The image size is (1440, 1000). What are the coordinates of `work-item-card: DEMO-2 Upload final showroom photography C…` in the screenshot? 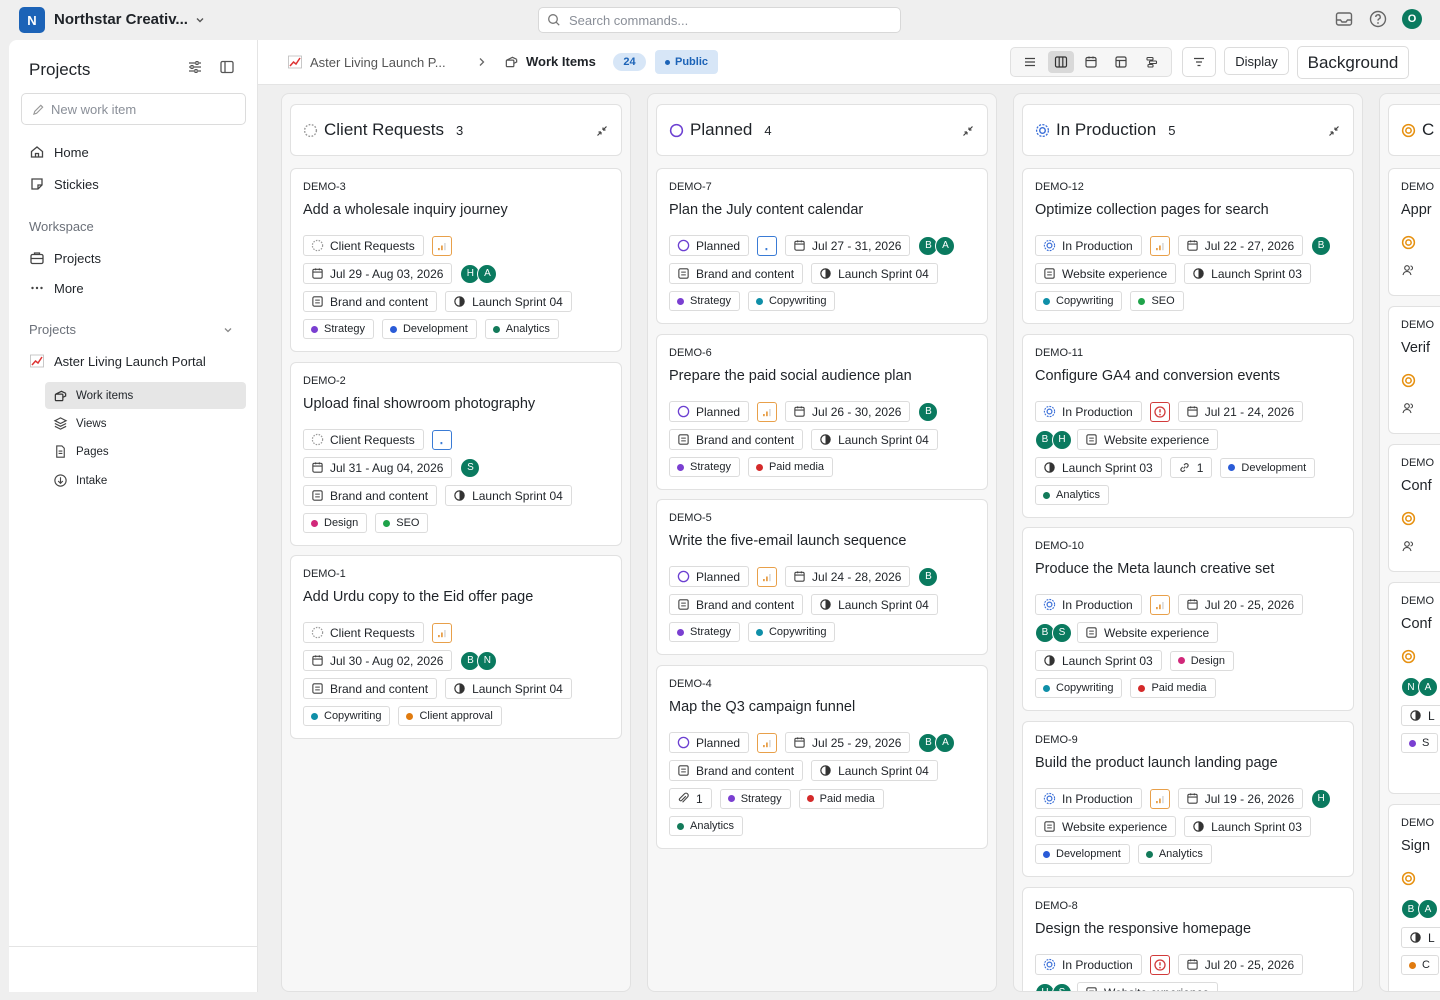 It's located at (456, 454).